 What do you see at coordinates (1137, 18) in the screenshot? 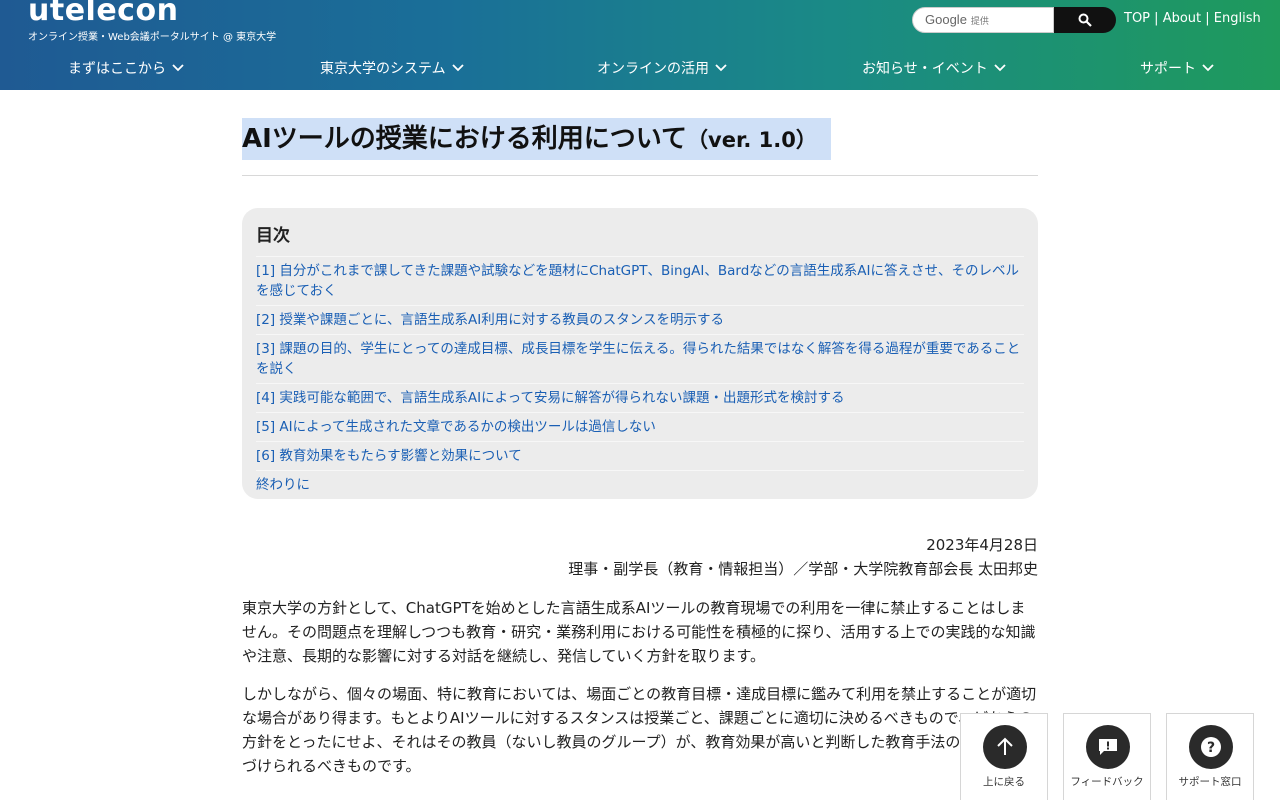
I see `top-link-top: TOP` at bounding box center [1137, 18].